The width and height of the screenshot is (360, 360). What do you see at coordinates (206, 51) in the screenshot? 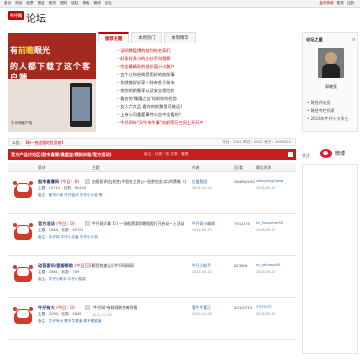
I see `hot-topic-link: ・证明牌盘博的前列的名家们` at bounding box center [206, 51].